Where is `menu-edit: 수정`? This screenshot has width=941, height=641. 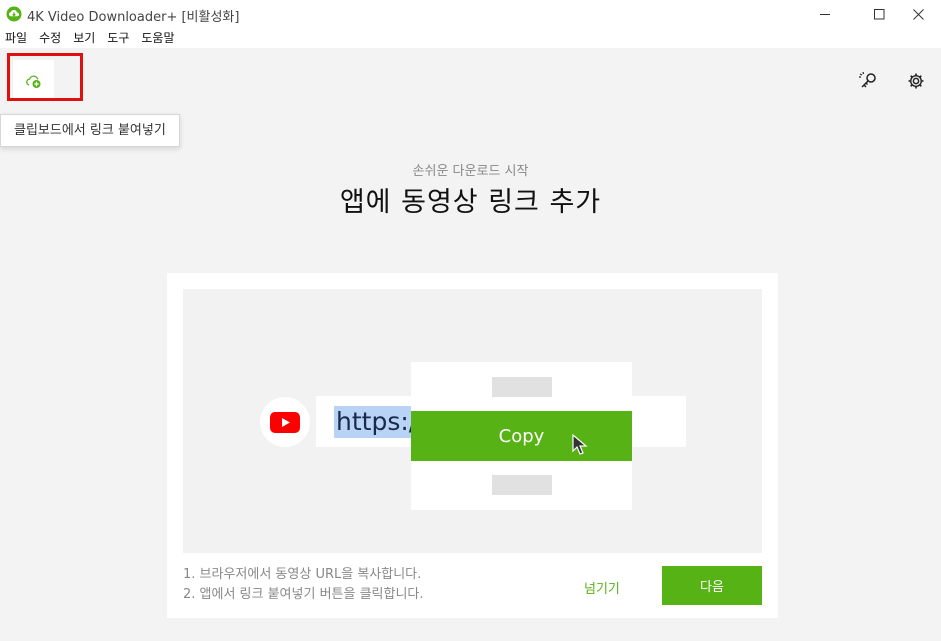 menu-edit: 수정 is located at coordinates (50, 38).